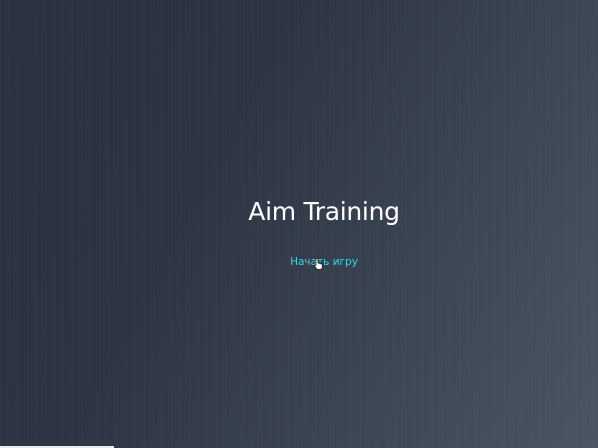 This screenshot has height=448, width=598. I want to click on hand-pointer-icon, so click(318, 264).